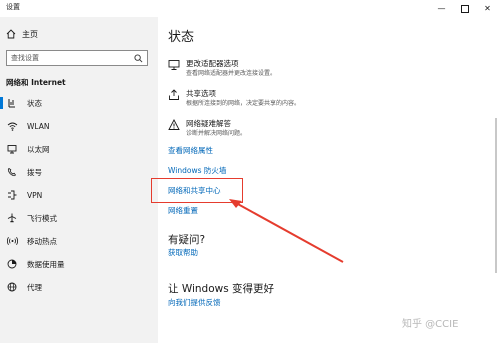 This screenshot has width=499, height=343. Describe the element at coordinates (430, 324) in the screenshot. I see `watermark: 知乎 @CCIE` at that location.